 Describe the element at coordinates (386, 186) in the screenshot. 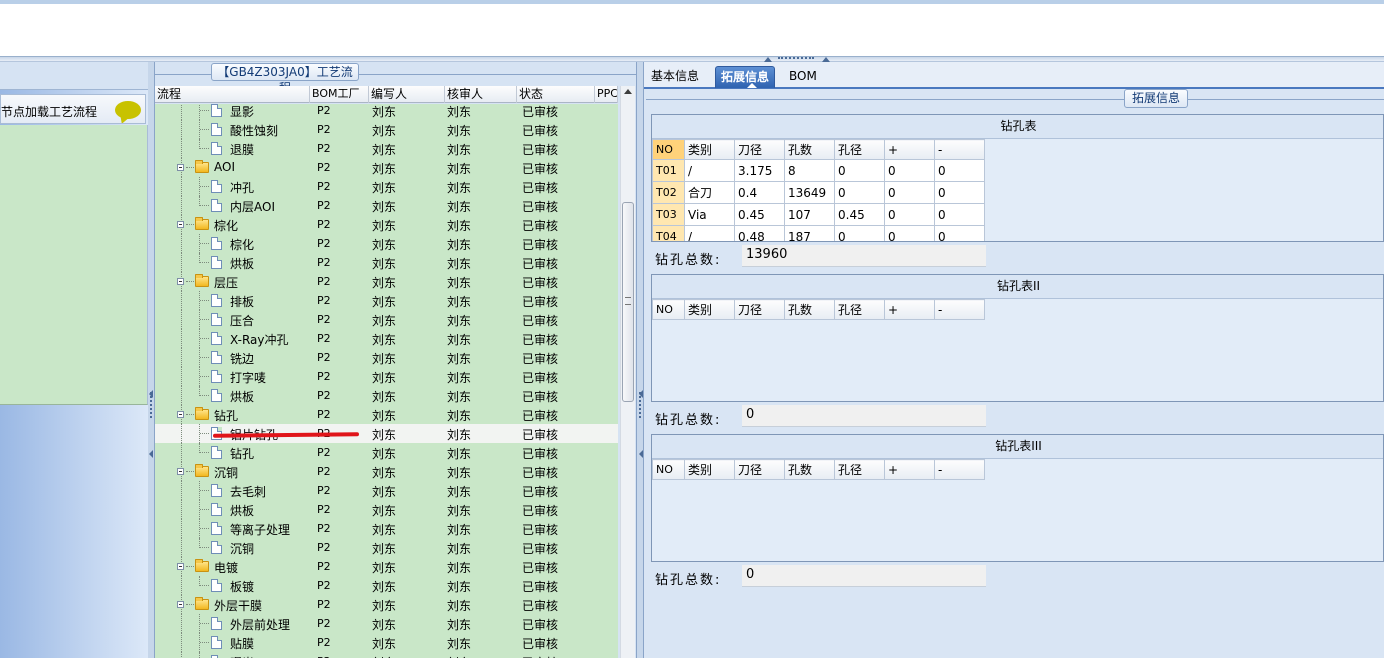

I see `tree-step-row: 冲孔 P2 刘东 刘东 已审核` at that location.